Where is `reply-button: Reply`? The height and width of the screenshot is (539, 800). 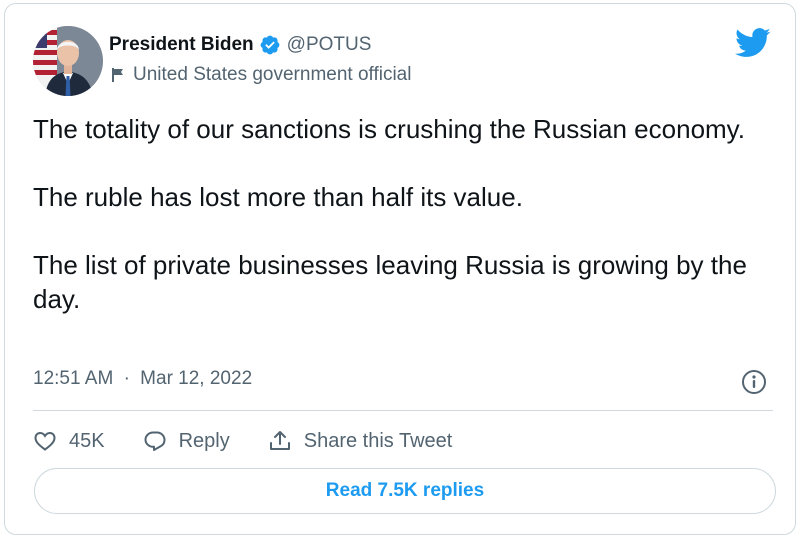 reply-button: Reply is located at coordinates (186, 441).